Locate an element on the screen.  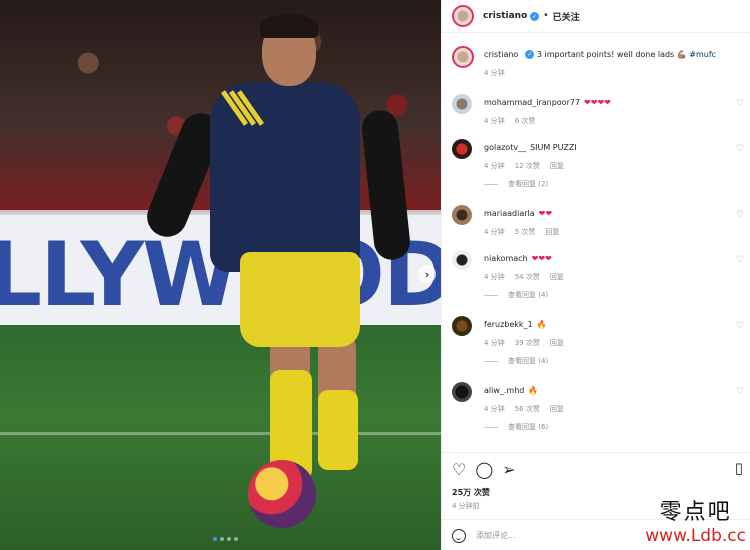
comment-username: feruzbekk_1 is located at coordinates (508, 324).